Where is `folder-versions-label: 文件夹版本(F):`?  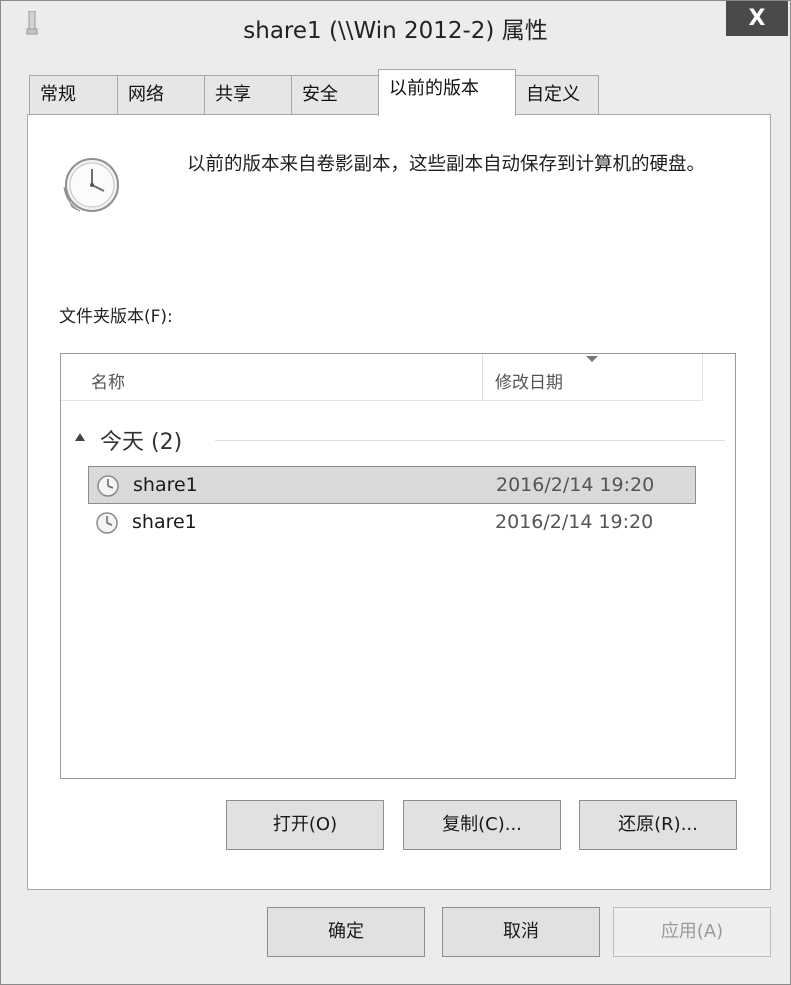
folder-versions-label: 文件夹版本(F): is located at coordinates (116, 317).